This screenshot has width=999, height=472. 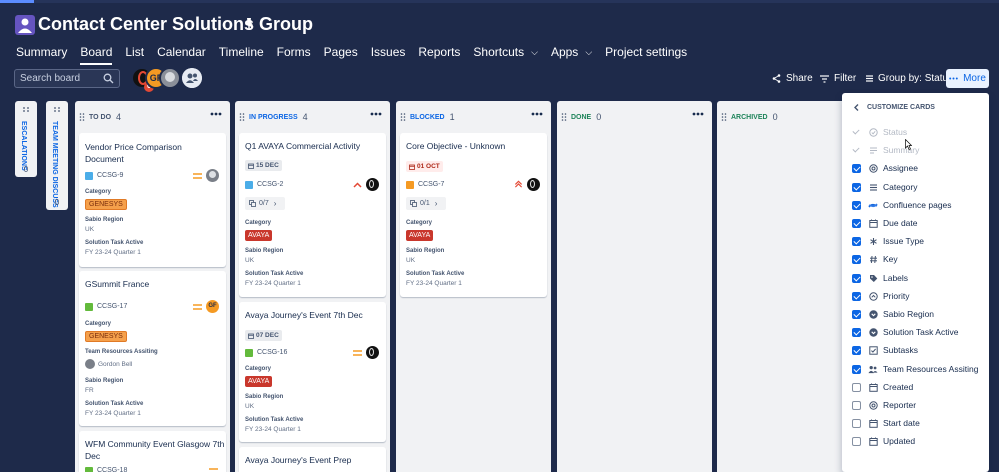 I want to click on search-input: Search board, so click(x=67, y=78).